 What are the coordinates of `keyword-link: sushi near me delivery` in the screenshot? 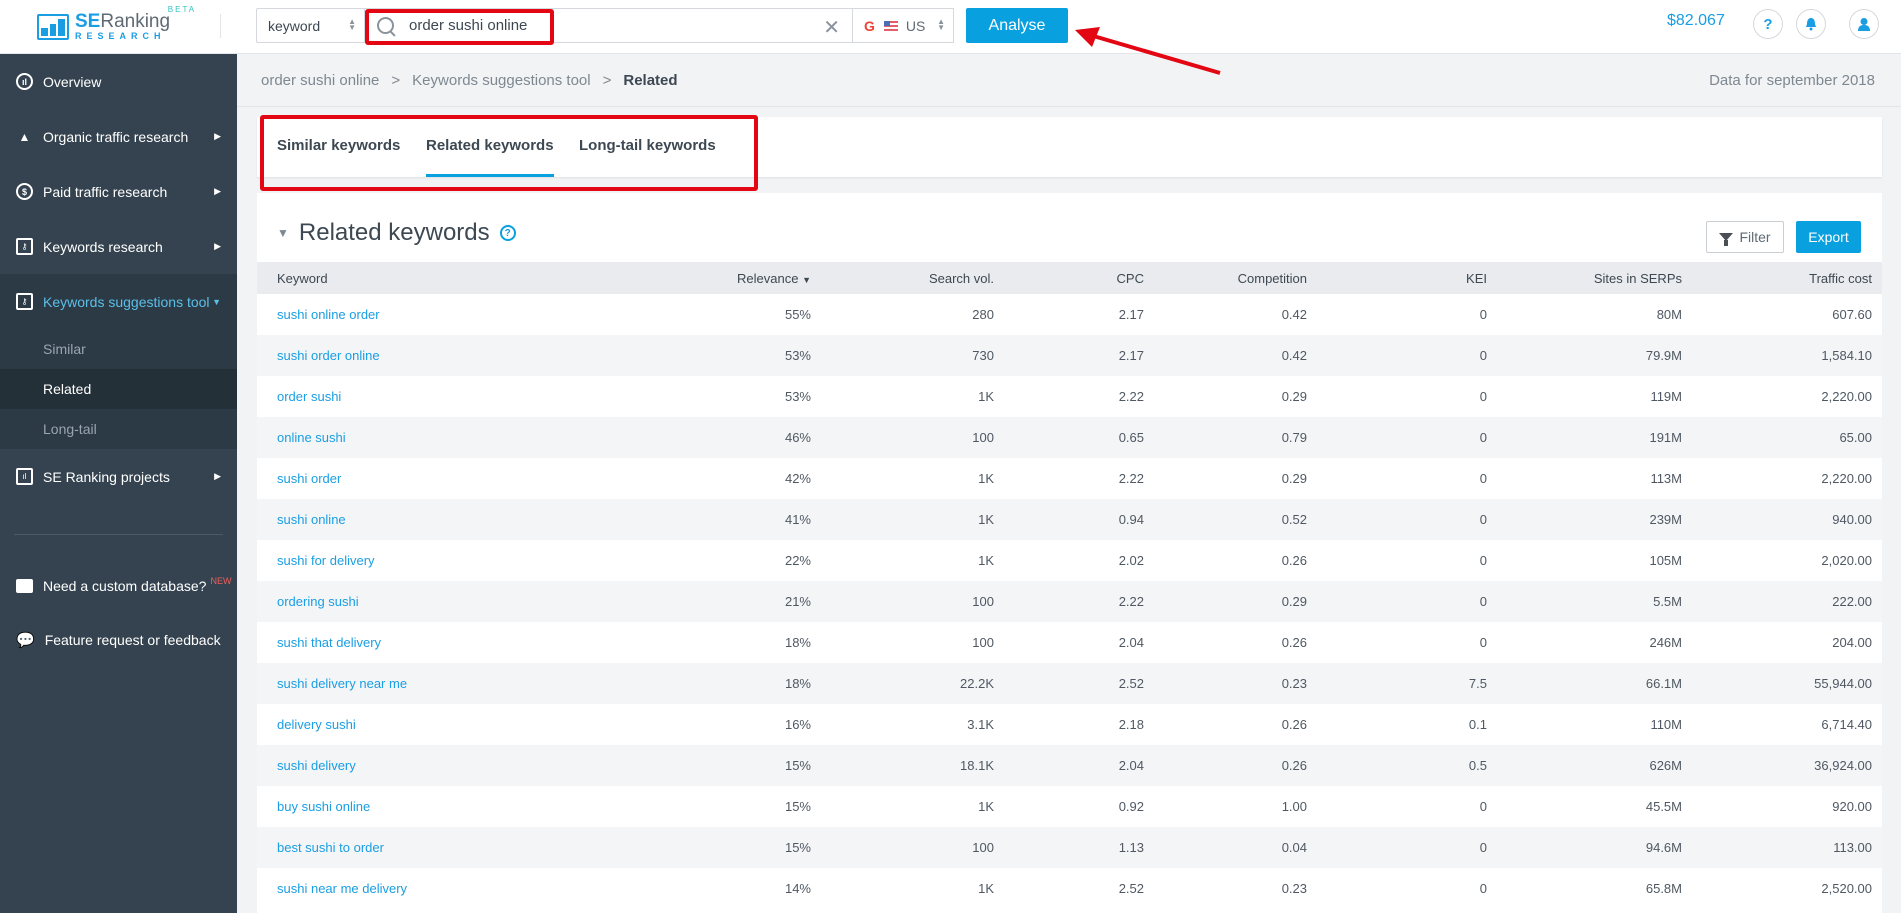 It's located at (342, 888).